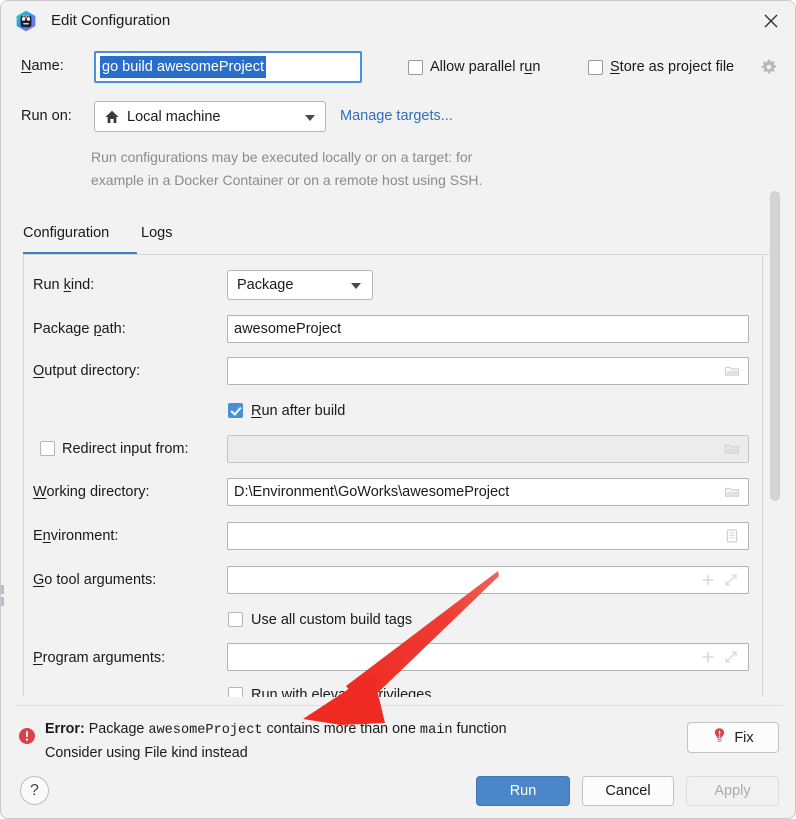 The height and width of the screenshot is (819, 796). Describe the element at coordinates (732, 791) in the screenshot. I see `apply-button: Apply` at that location.